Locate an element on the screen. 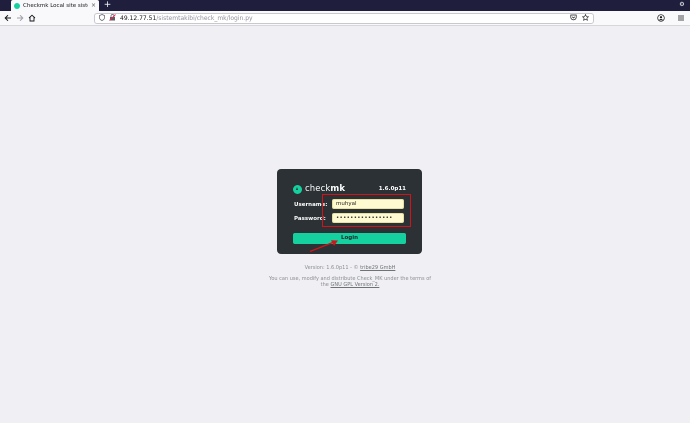  tracking-protection-shield-icon is located at coordinates (102, 18).